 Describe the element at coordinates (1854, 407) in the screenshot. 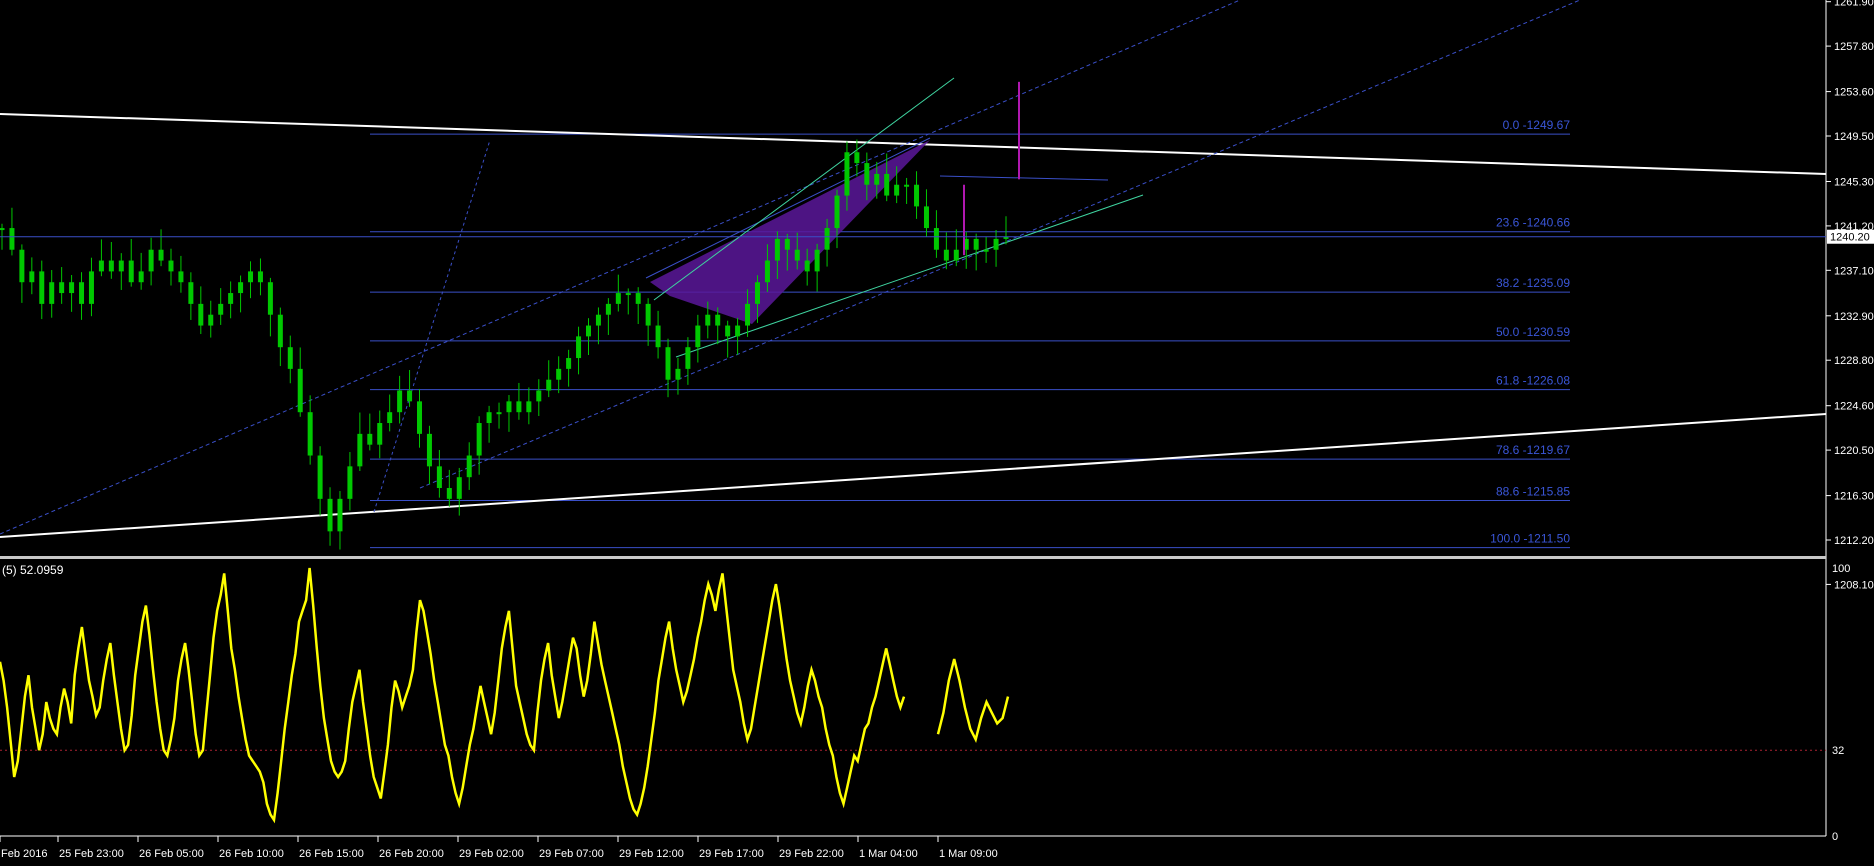

I see `price-tick-label: 1224.60` at that location.